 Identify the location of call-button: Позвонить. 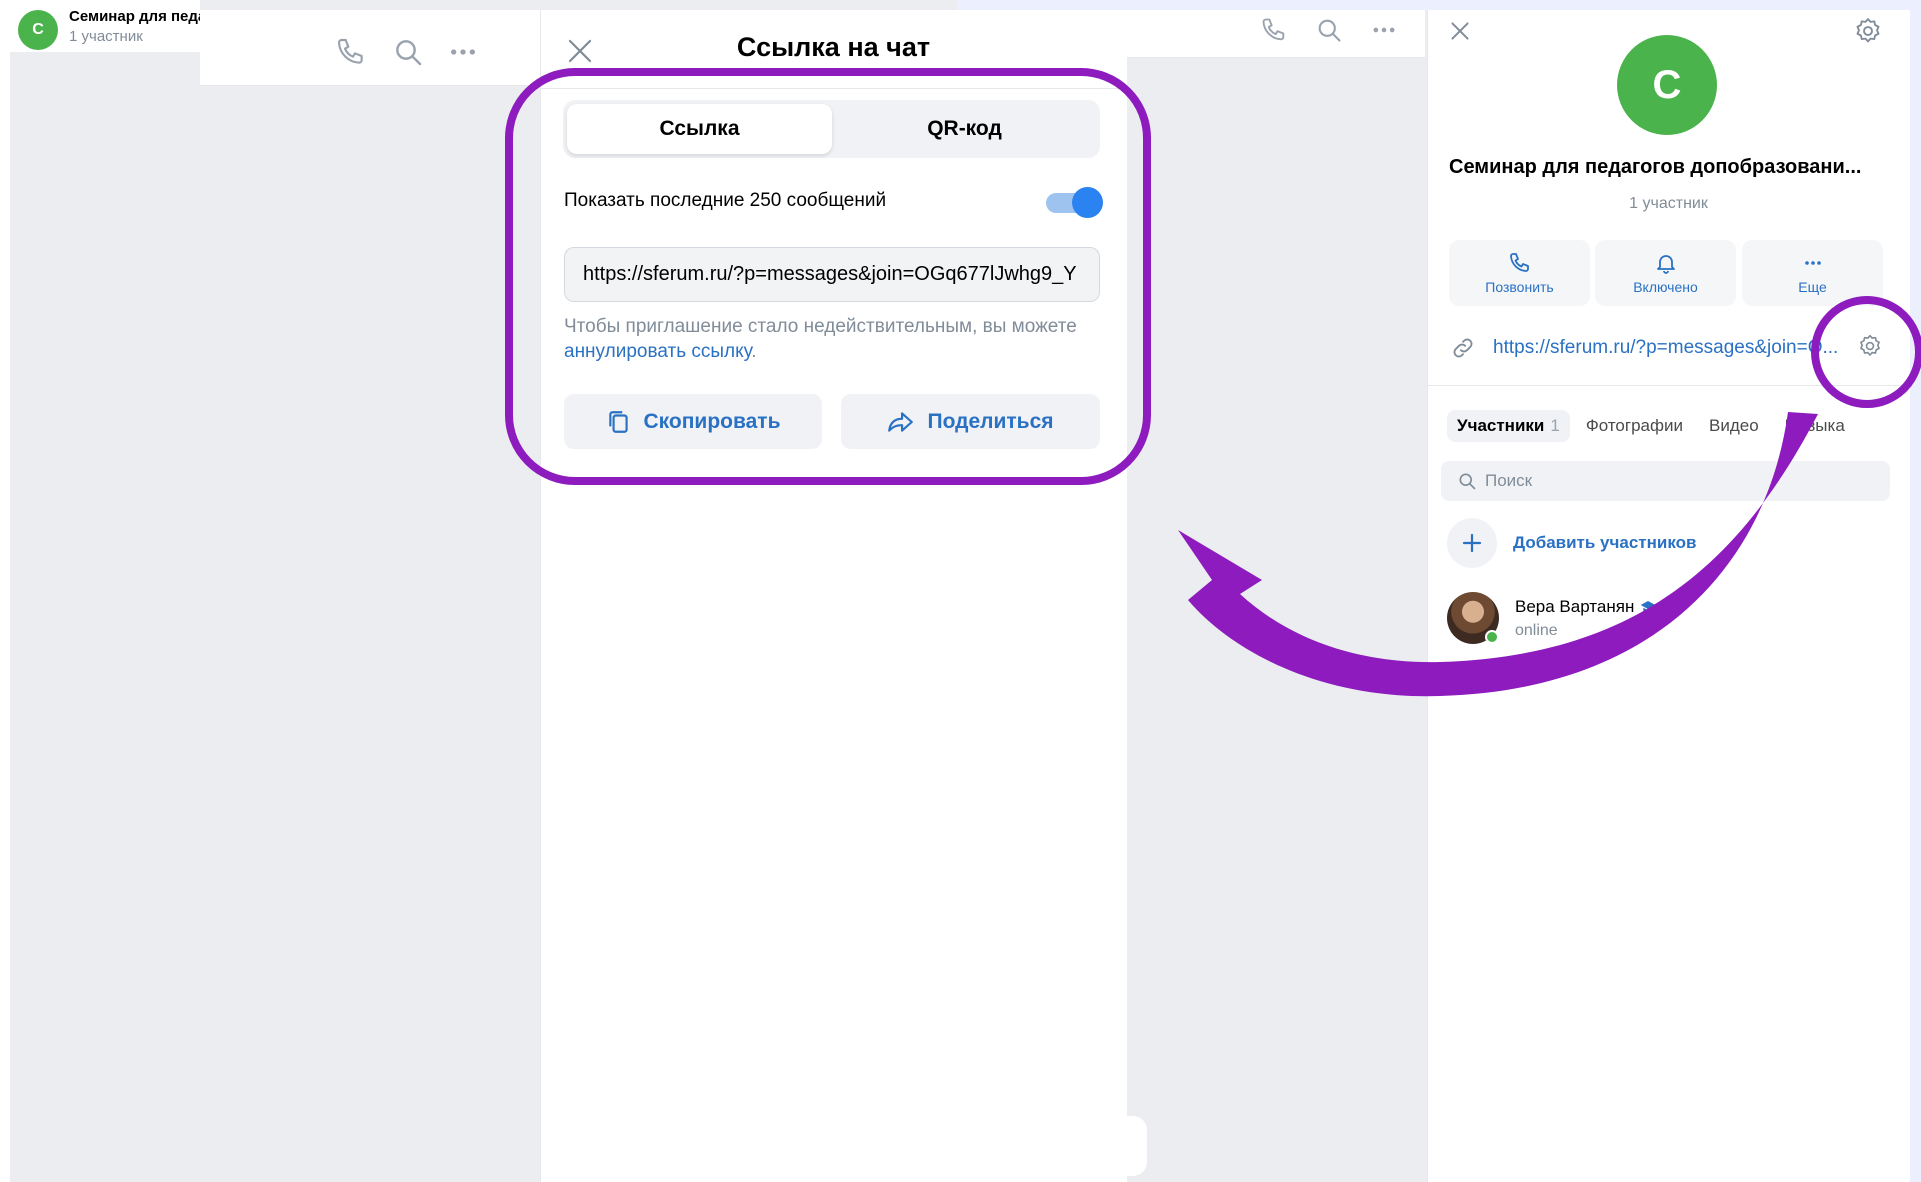
(1519, 273).